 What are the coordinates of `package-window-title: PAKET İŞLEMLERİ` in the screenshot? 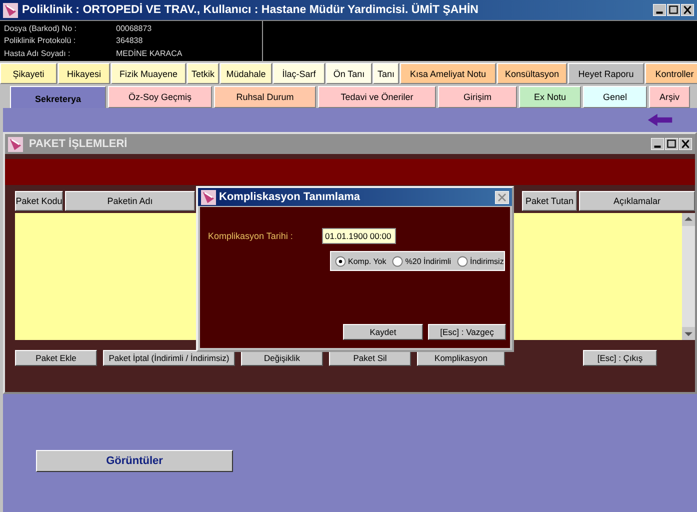 It's located at (78, 144).